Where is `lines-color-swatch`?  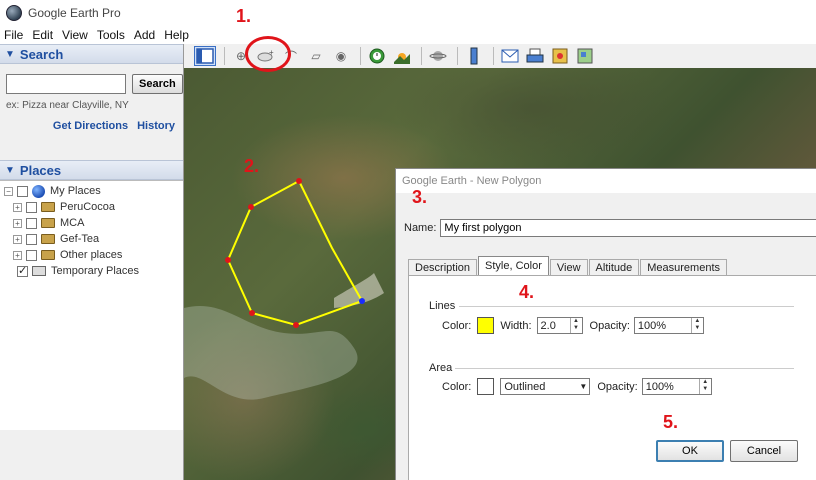
lines-color-swatch is located at coordinates (486, 325).